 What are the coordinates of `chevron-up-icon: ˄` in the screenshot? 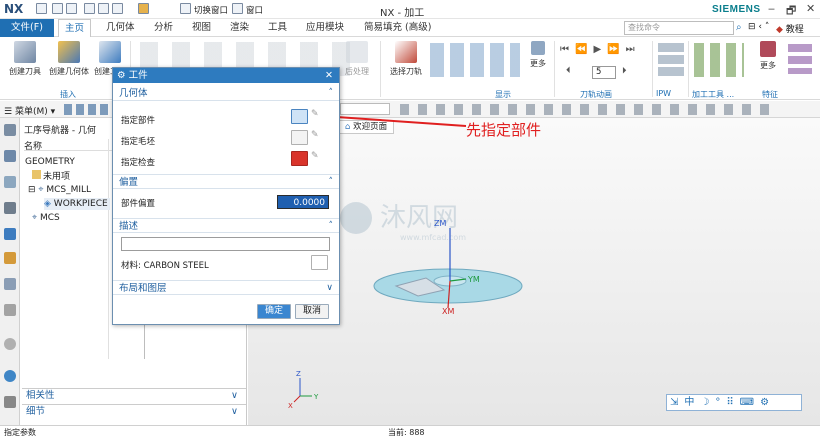 It's located at (331, 93).